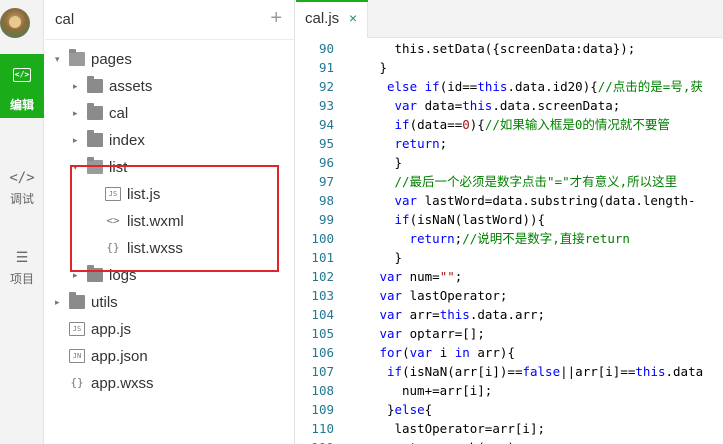 The height and width of the screenshot is (444, 723). What do you see at coordinates (77, 329) in the screenshot?
I see `js-file-icon: JS` at bounding box center [77, 329].